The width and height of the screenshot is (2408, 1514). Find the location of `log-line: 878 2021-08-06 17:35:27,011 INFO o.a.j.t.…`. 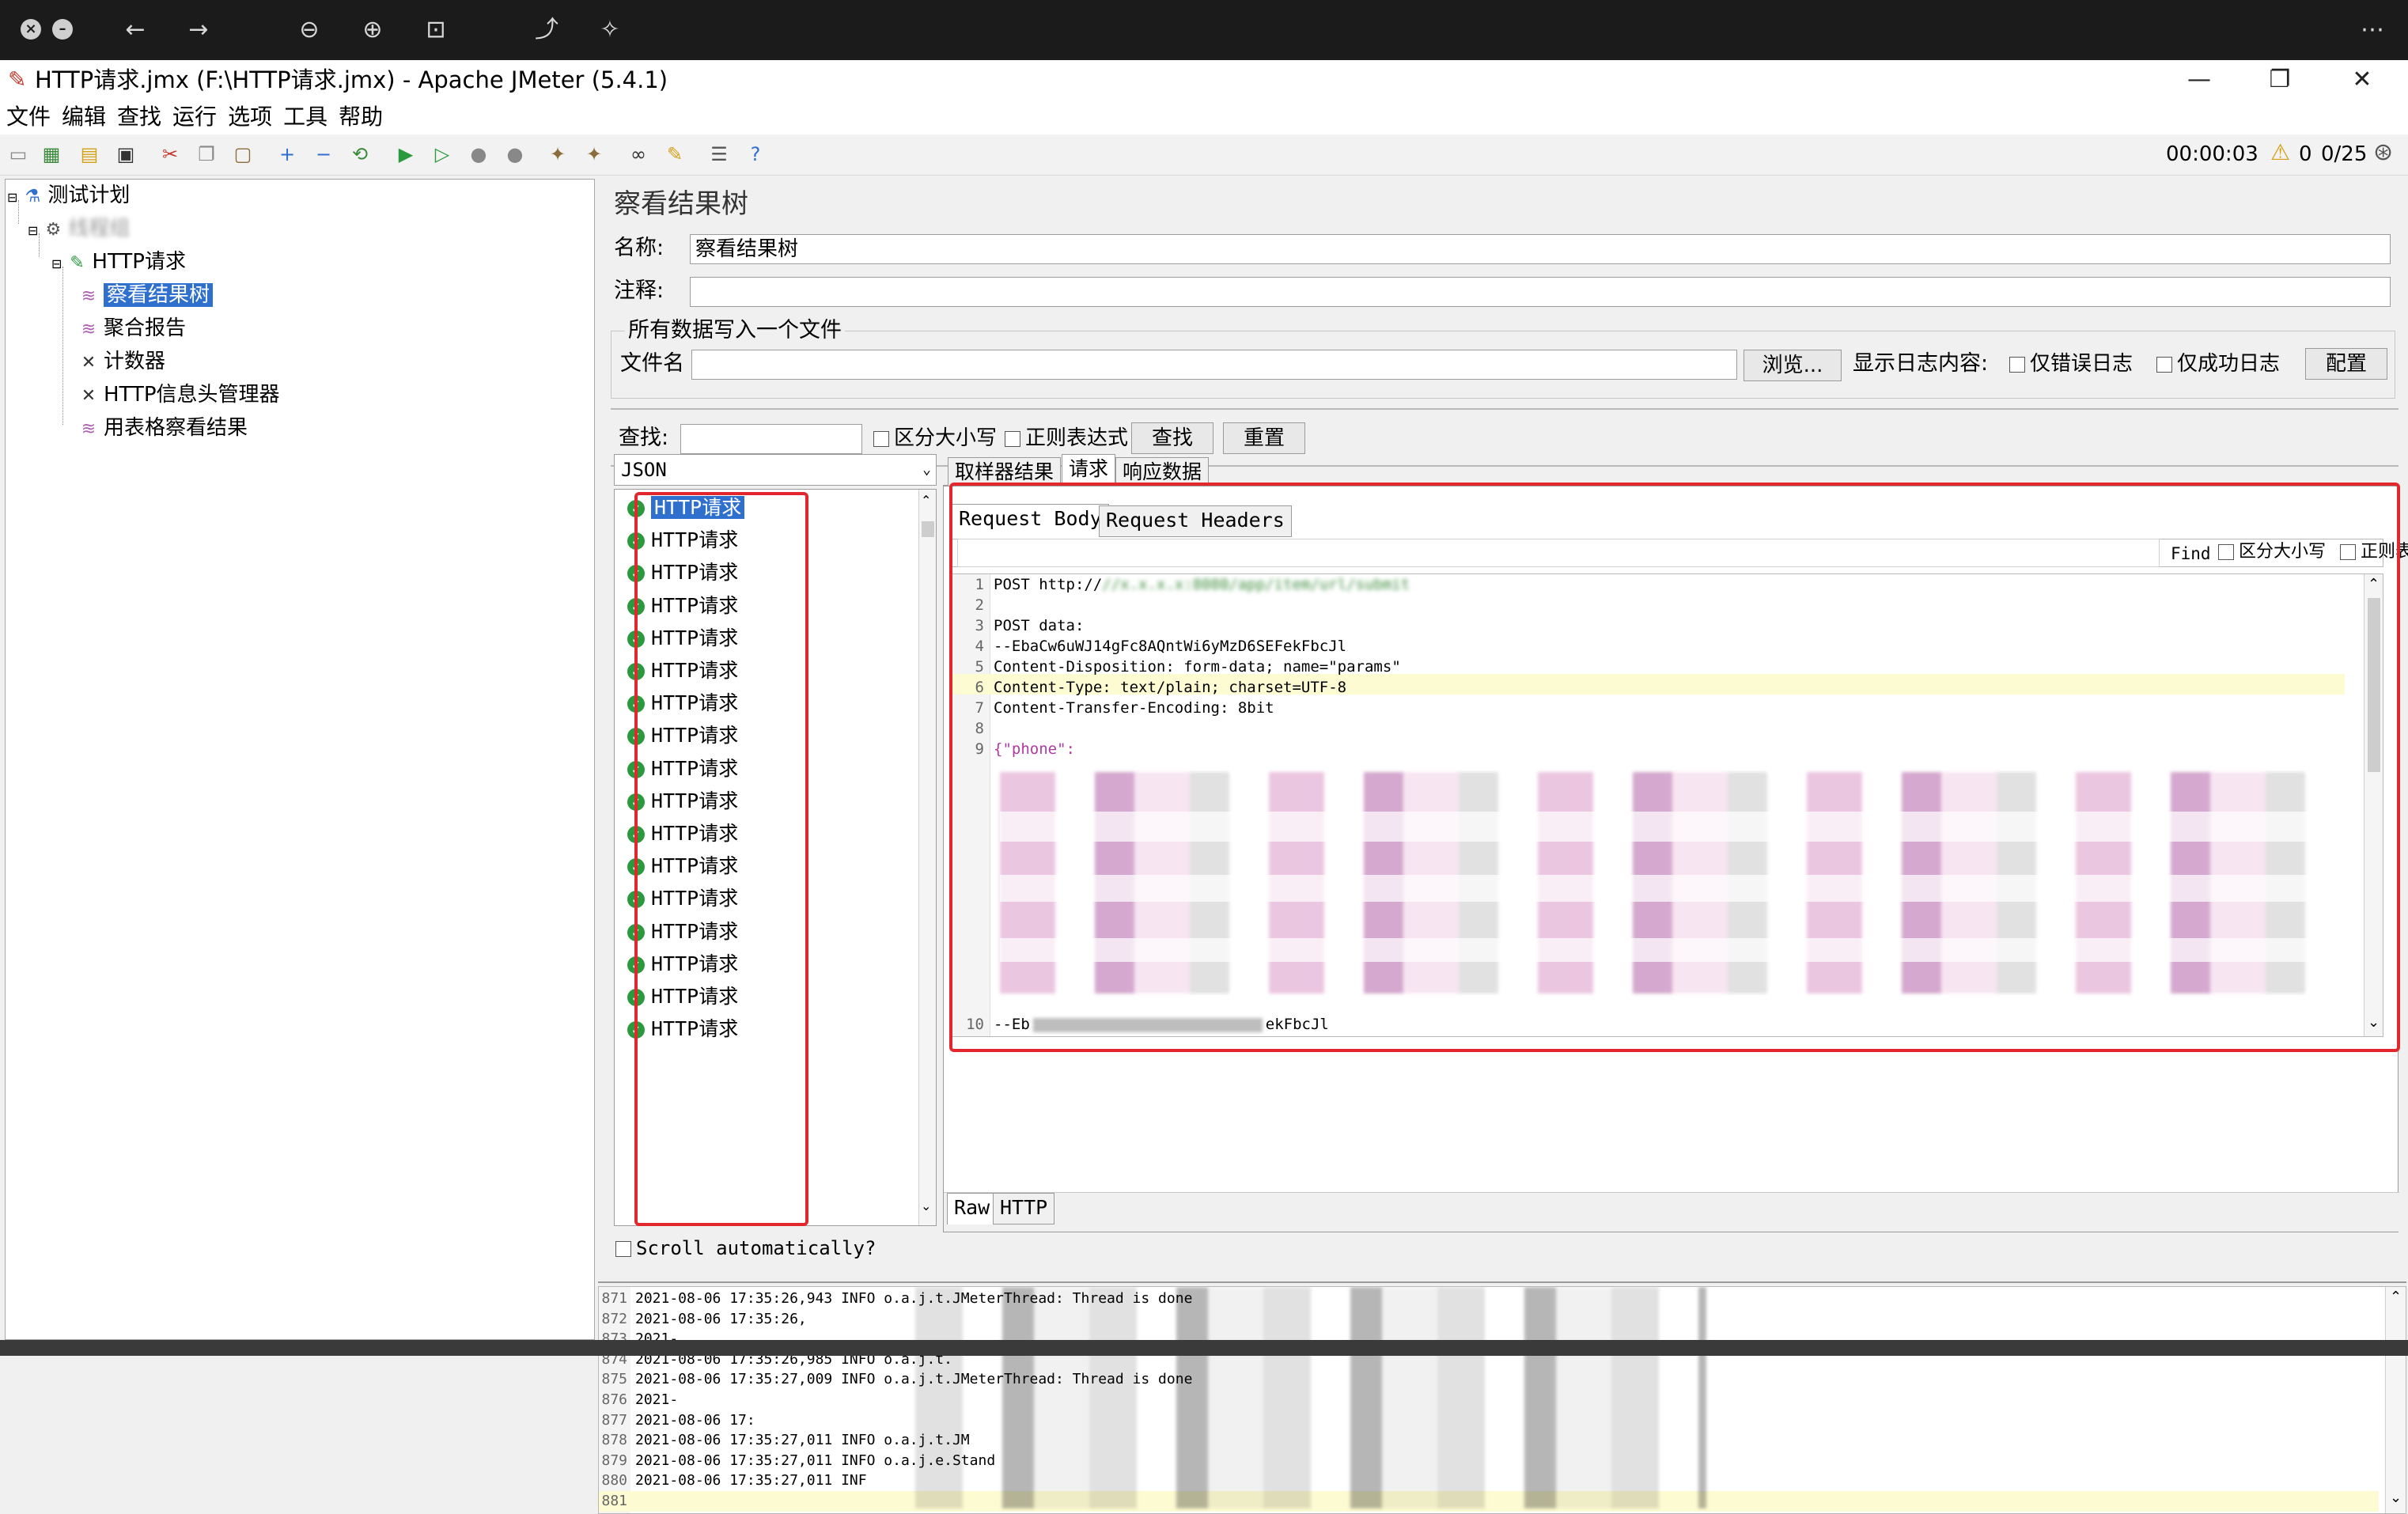

log-line: 878 2021-08-06 17:35:27,011 INFO o.a.j.t.… is located at coordinates (785, 1440).